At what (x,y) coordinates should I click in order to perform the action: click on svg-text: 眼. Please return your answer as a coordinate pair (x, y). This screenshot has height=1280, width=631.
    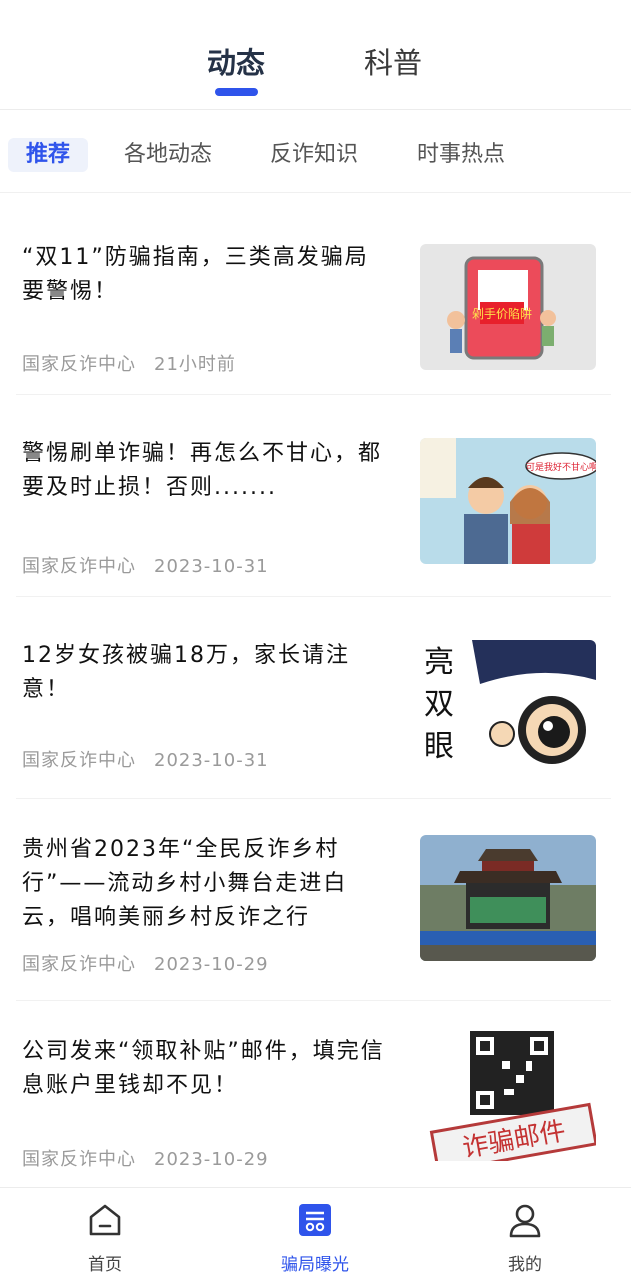
    Looking at the image, I should click on (439, 746).